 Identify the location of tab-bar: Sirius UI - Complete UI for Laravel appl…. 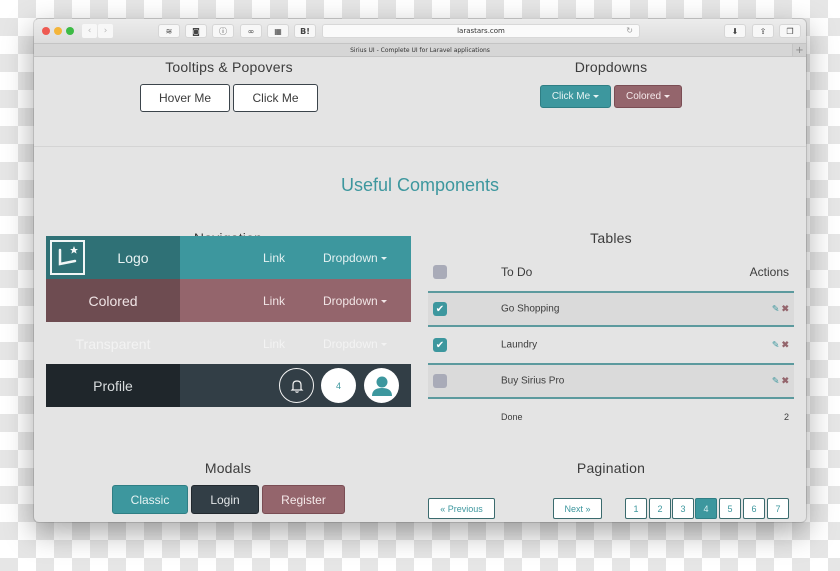
(420, 50).